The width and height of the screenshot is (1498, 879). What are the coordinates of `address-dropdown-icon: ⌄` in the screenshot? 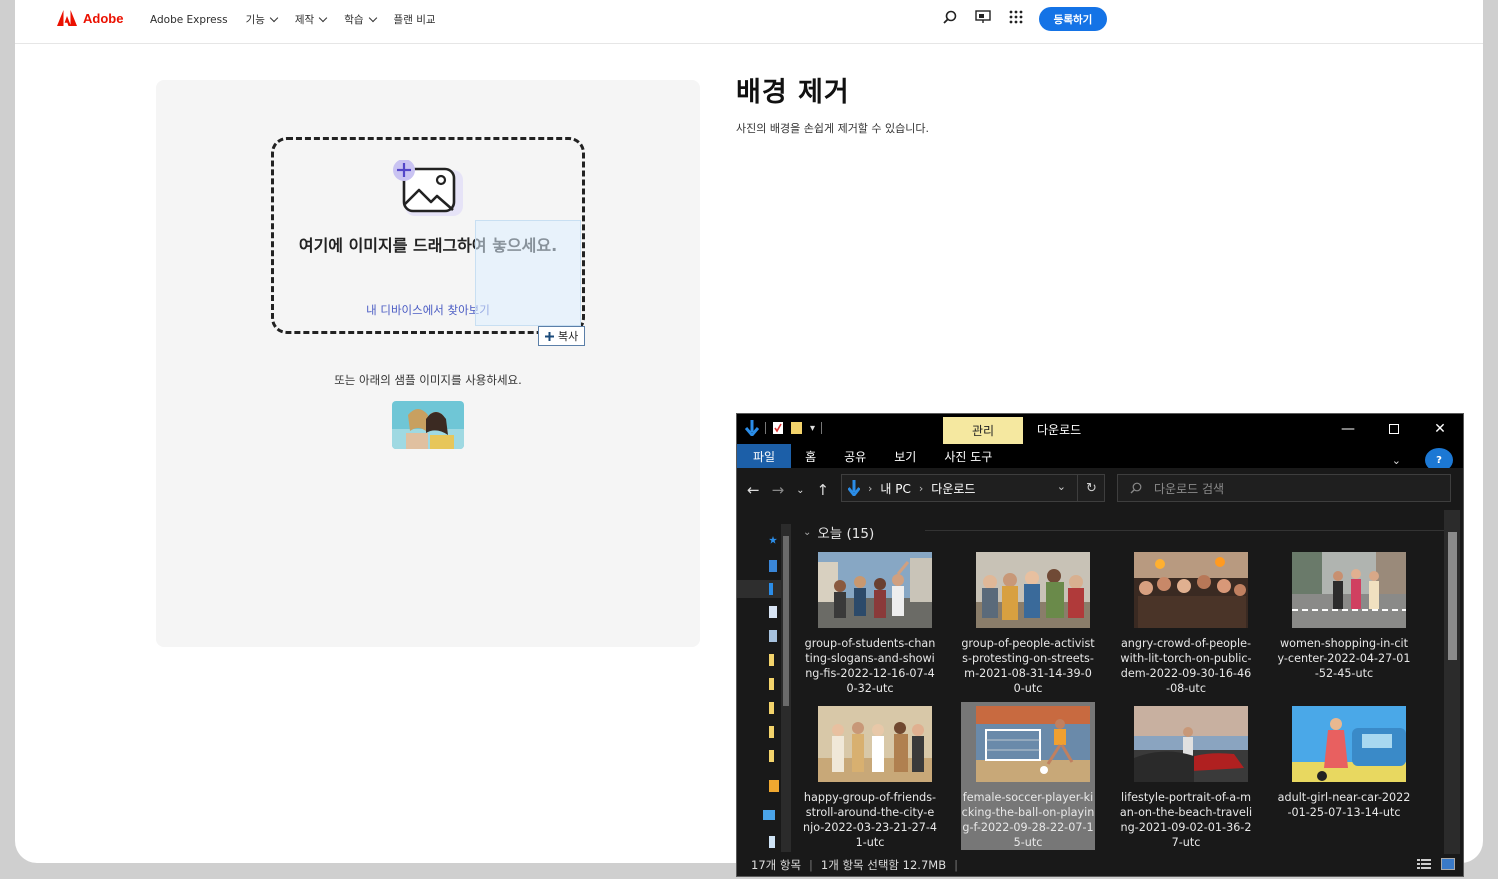 It's located at (1061, 486).